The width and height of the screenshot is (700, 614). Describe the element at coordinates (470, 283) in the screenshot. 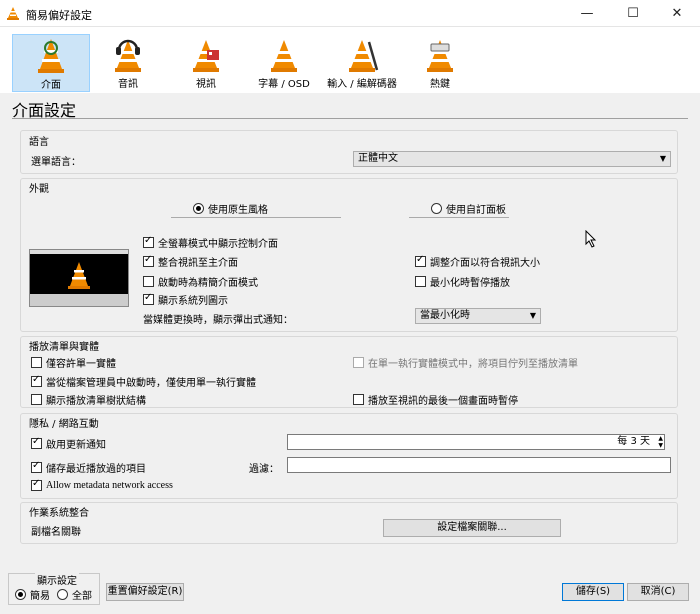

I see `checkbox-label: 最小化時暫停播放` at that location.